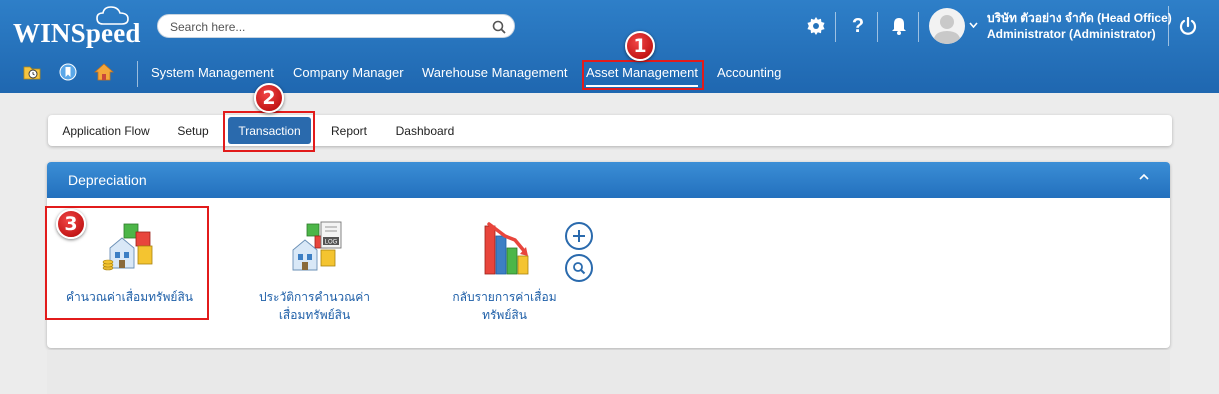  I want to click on search-button, so click(579, 268).